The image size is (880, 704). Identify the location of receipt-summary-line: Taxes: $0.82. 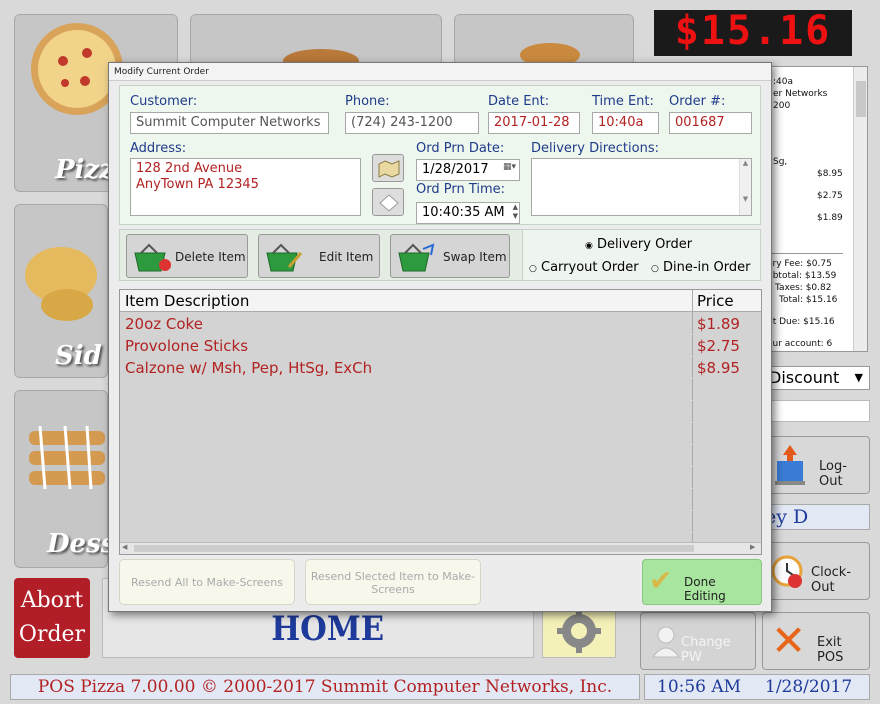
(803, 288).